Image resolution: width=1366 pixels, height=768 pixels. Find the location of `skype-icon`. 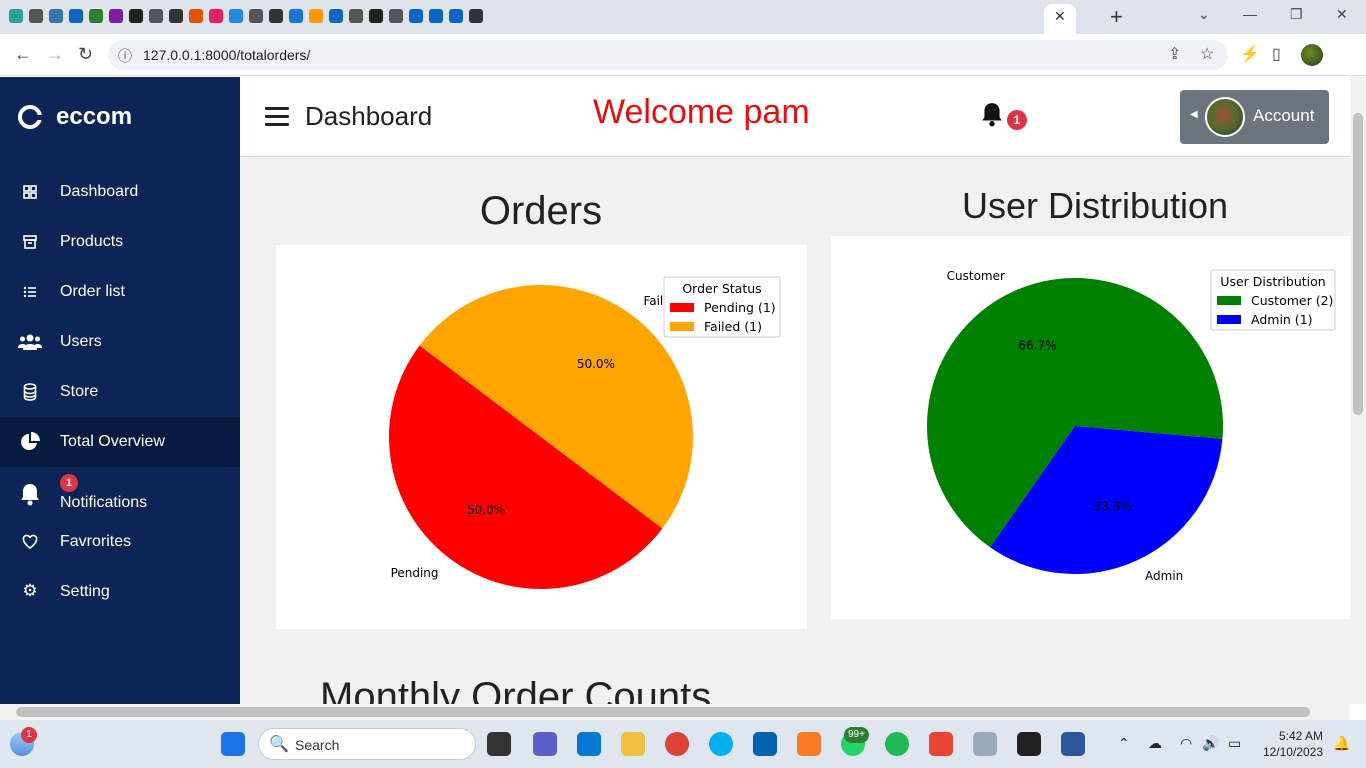

skype-icon is located at coordinates (721, 744).